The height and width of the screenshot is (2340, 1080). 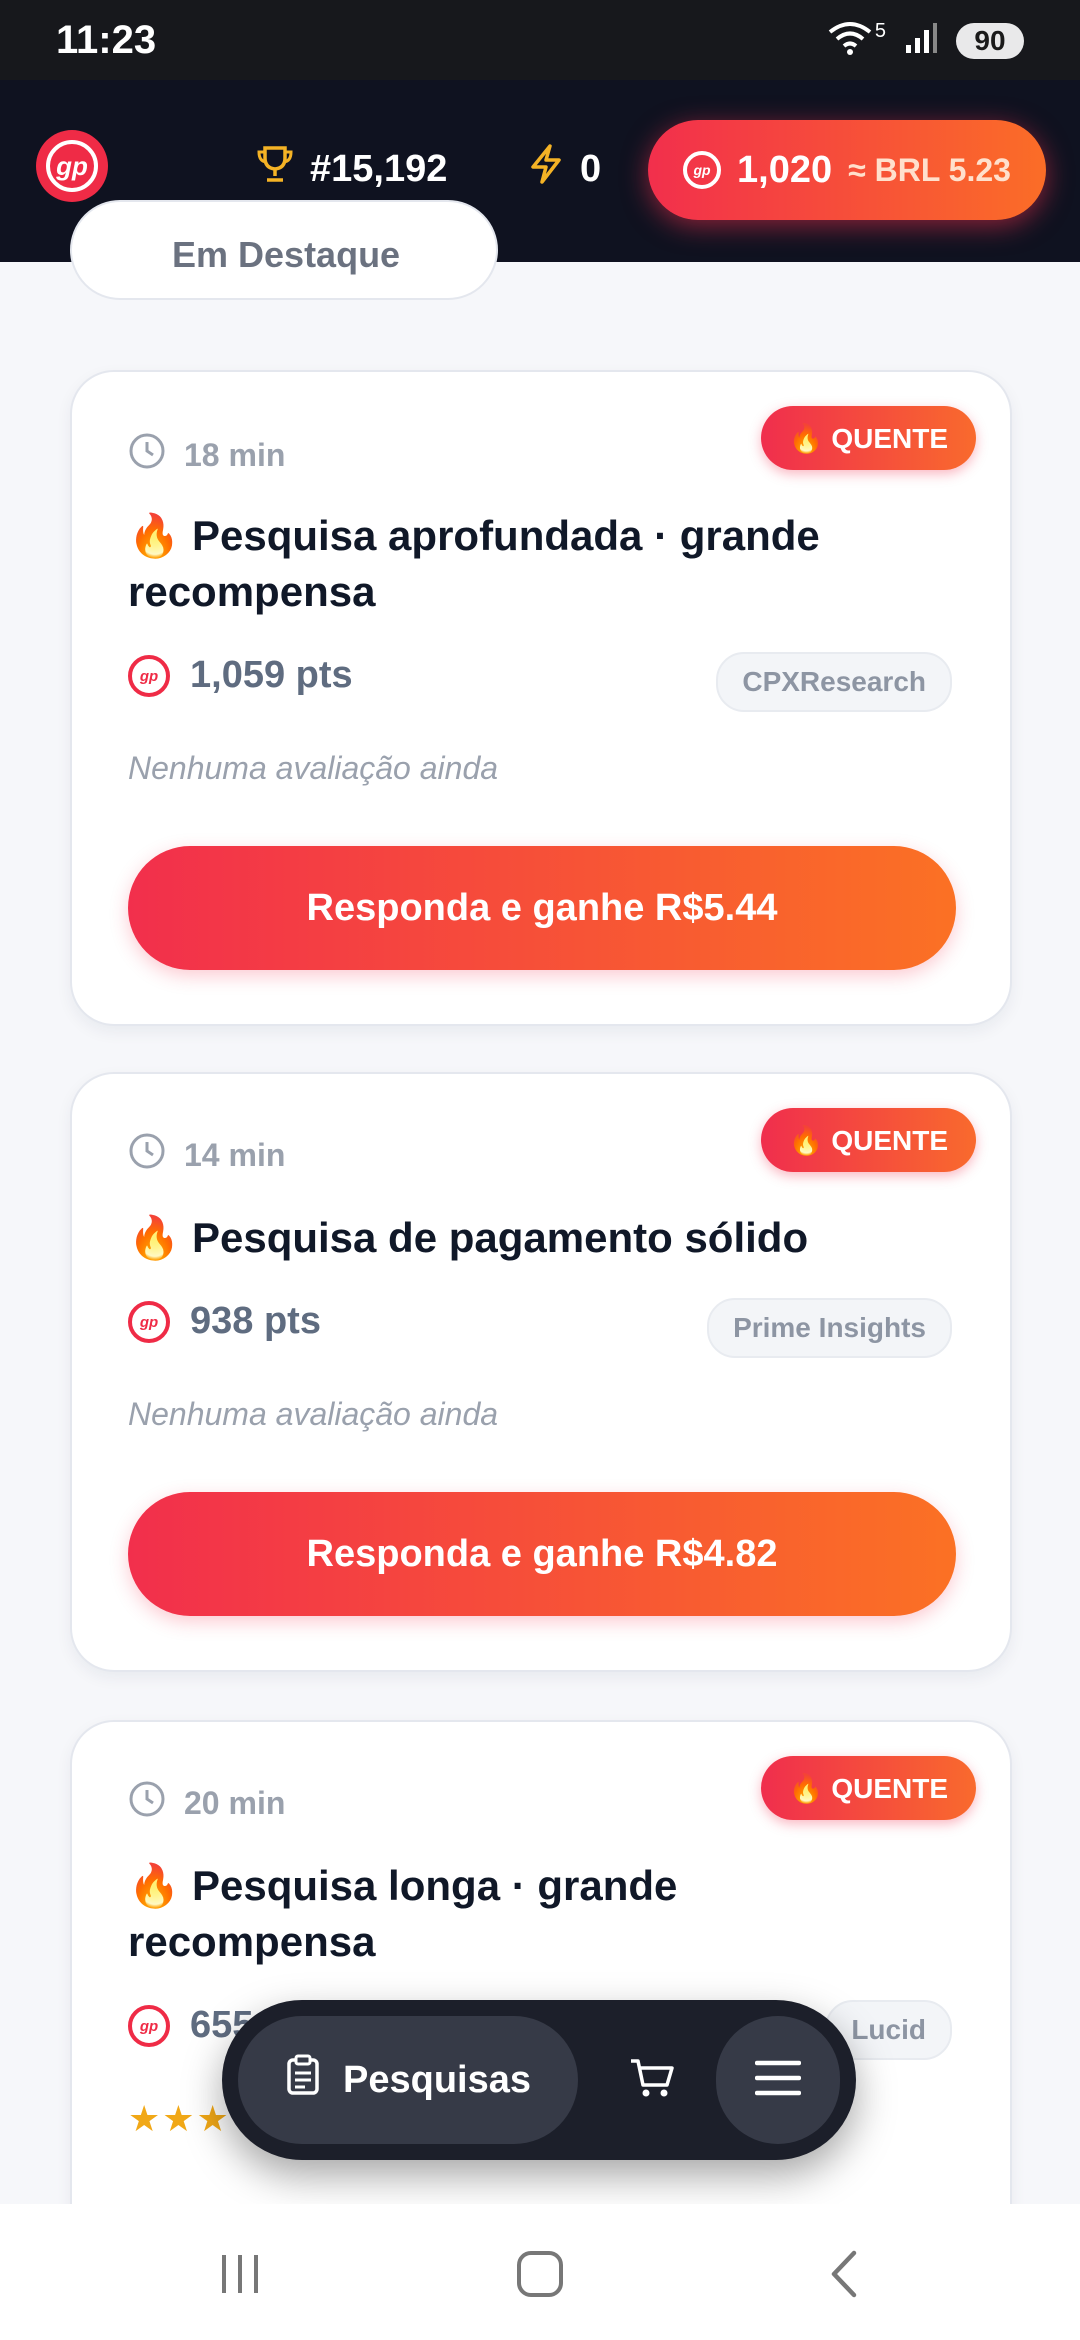 I want to click on energy-value: 0, so click(x=591, y=168).